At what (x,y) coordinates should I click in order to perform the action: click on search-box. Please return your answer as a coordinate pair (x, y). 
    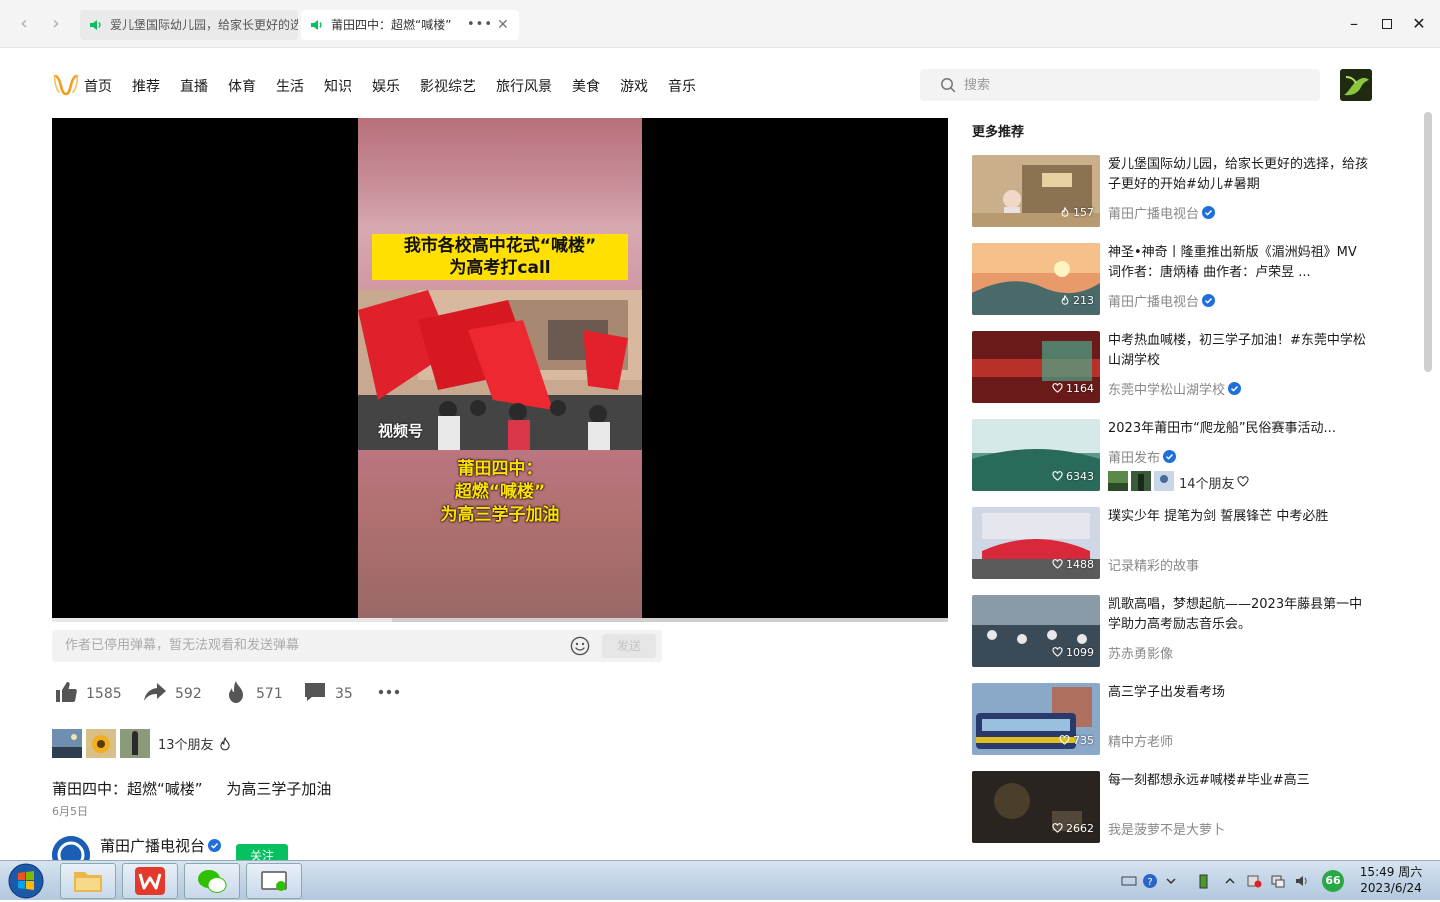
    Looking at the image, I should click on (1120, 85).